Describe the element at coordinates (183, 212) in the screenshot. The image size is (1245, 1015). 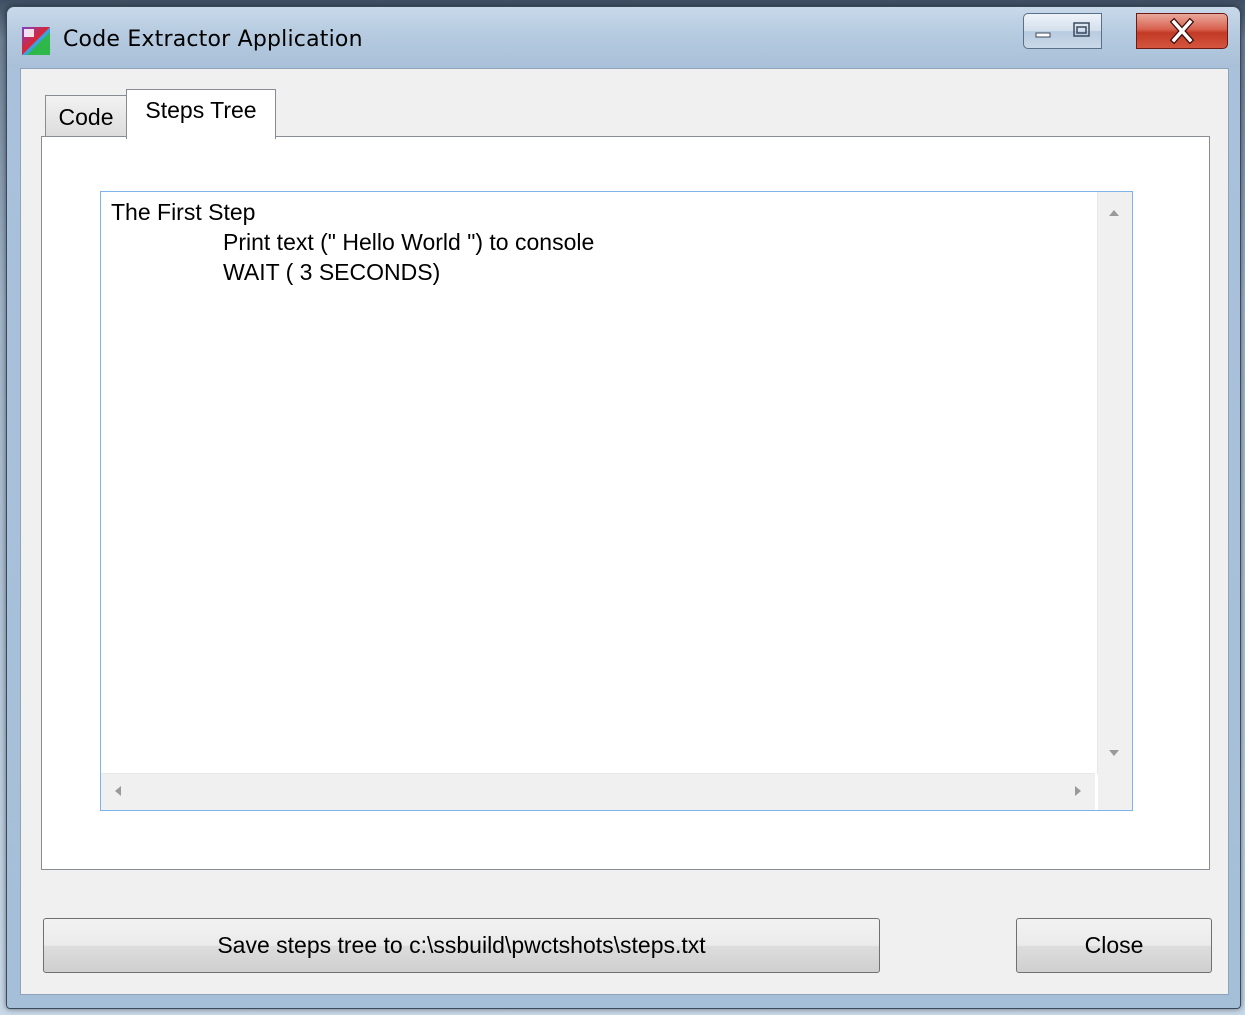
I see `step-line: The First Step` at that location.